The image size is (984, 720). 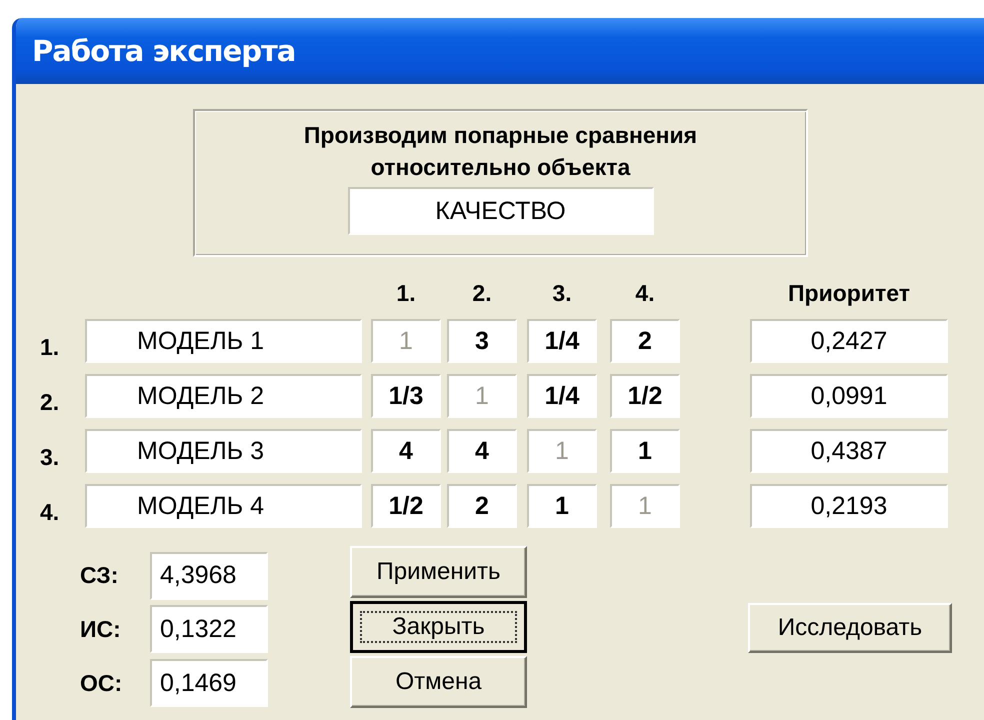 I want to click on row-number: 3., so click(x=50, y=458).